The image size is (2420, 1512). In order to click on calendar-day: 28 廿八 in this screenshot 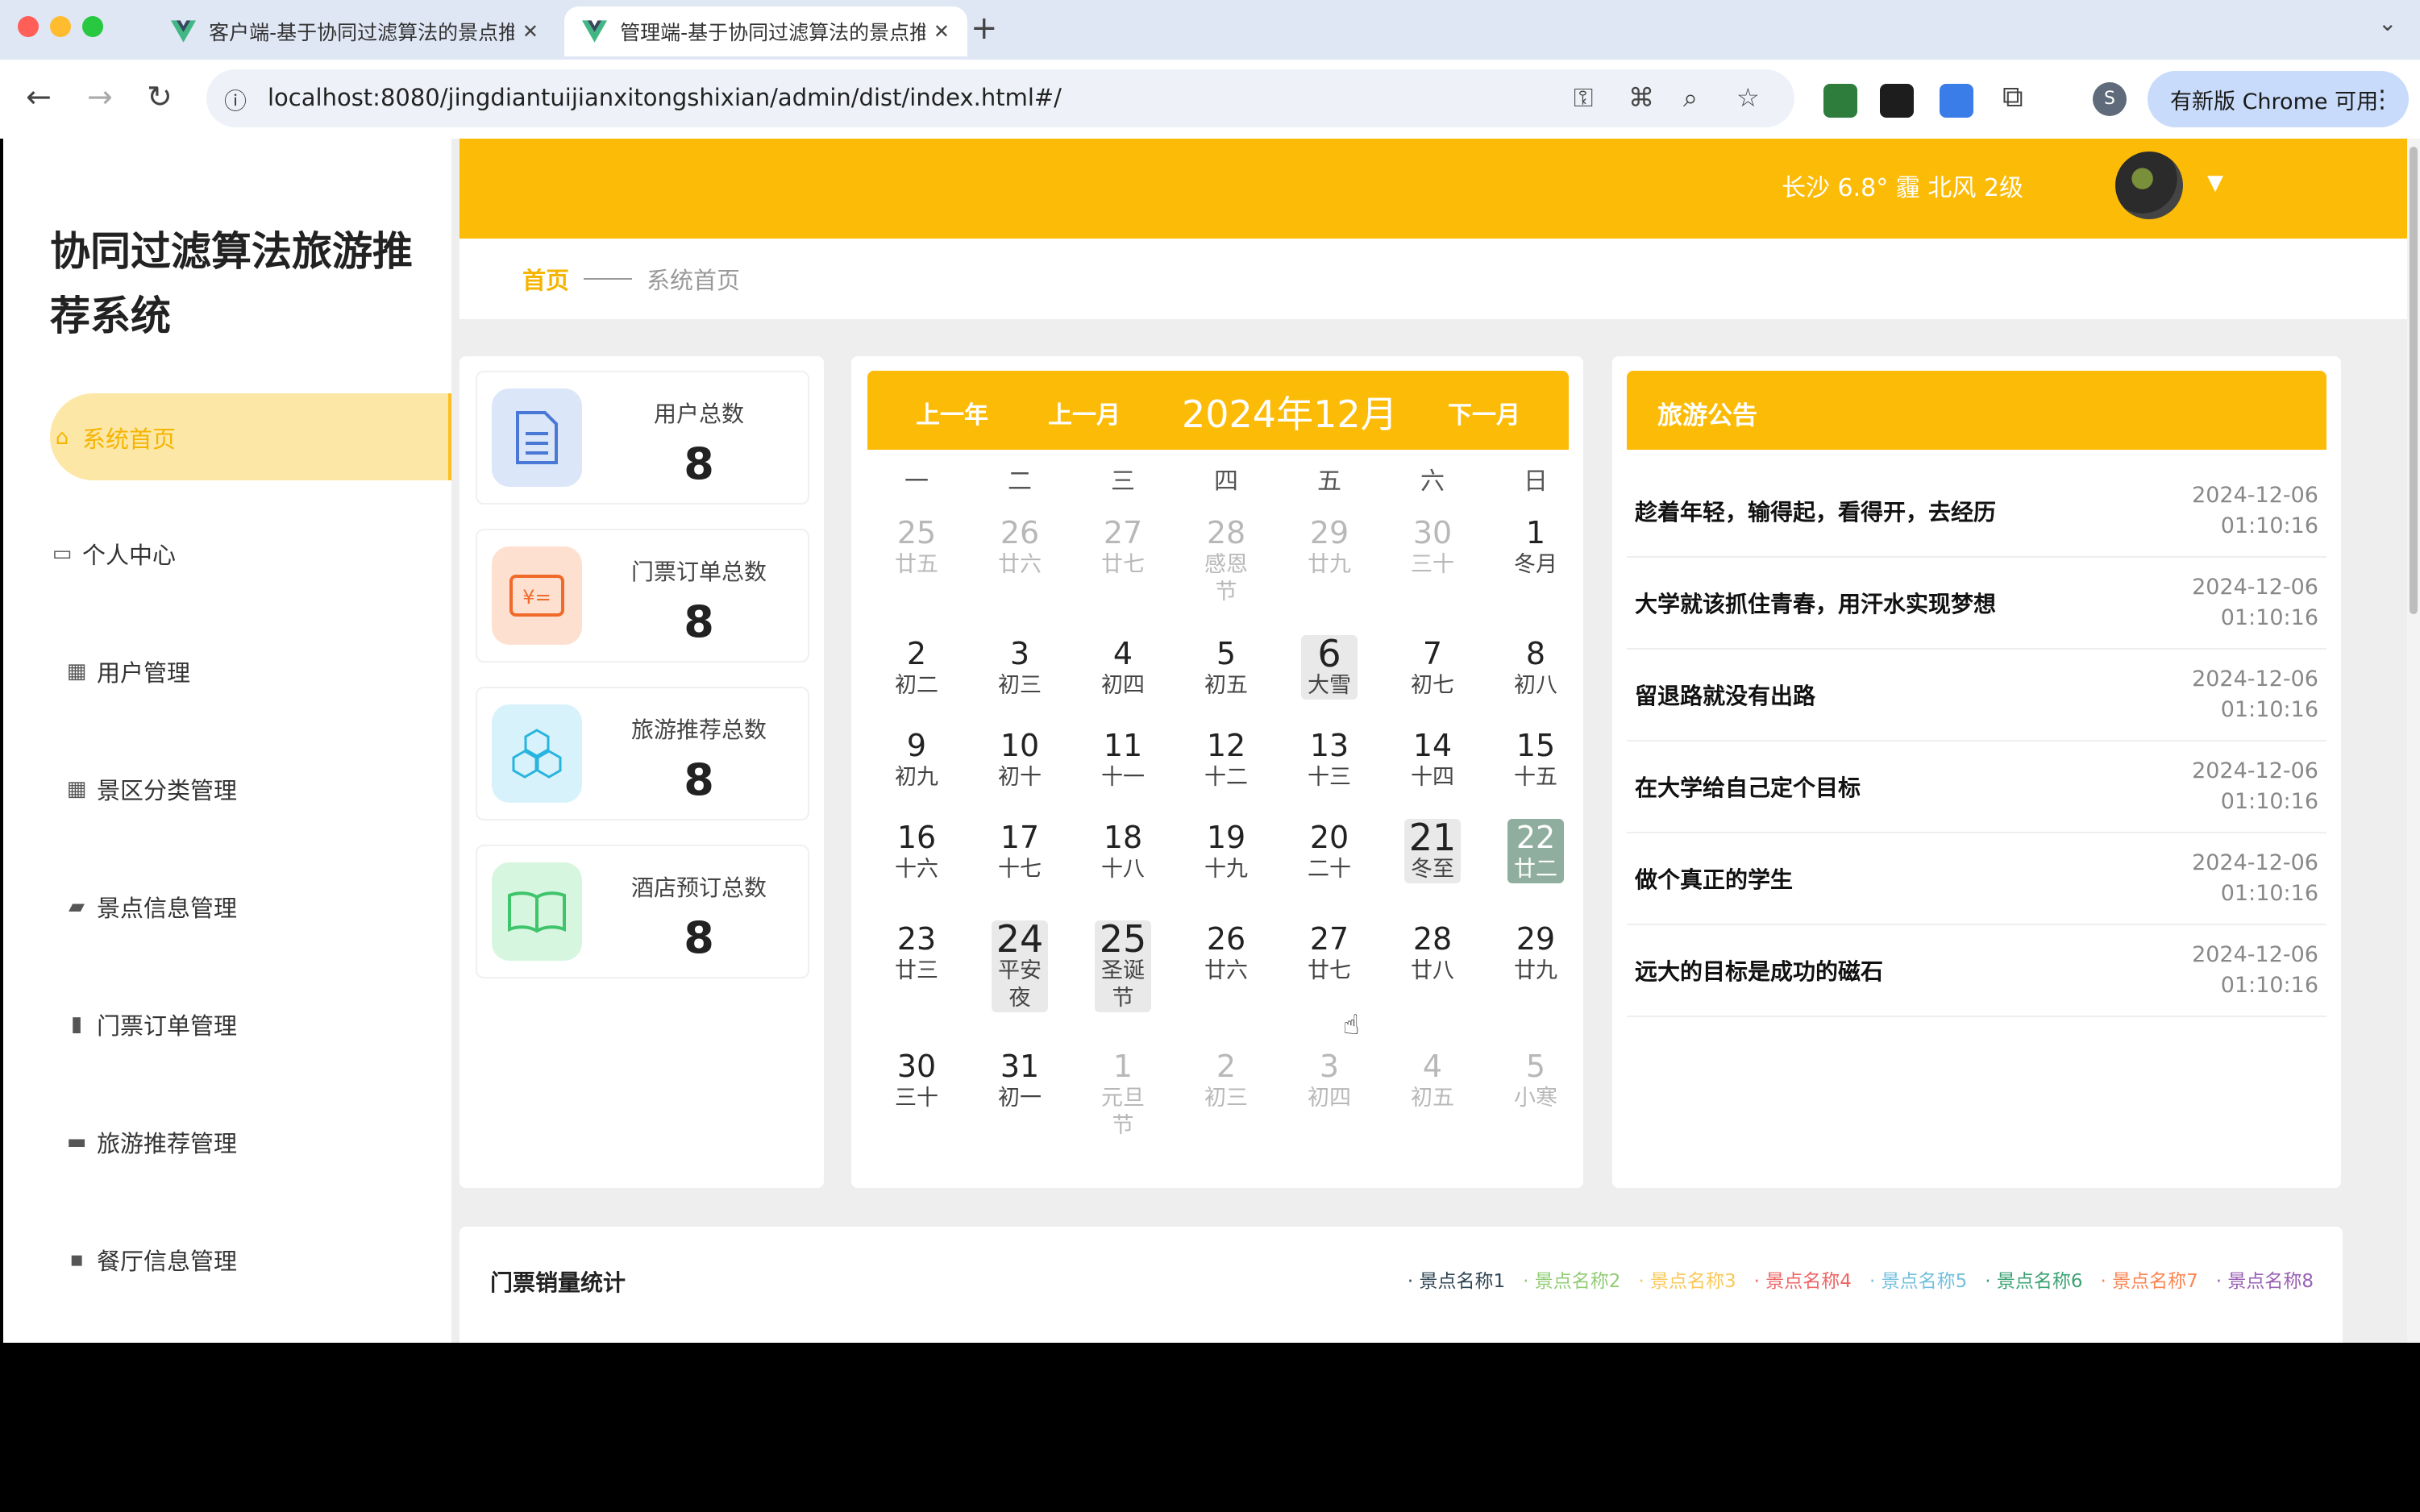, I will do `click(1433, 952)`.